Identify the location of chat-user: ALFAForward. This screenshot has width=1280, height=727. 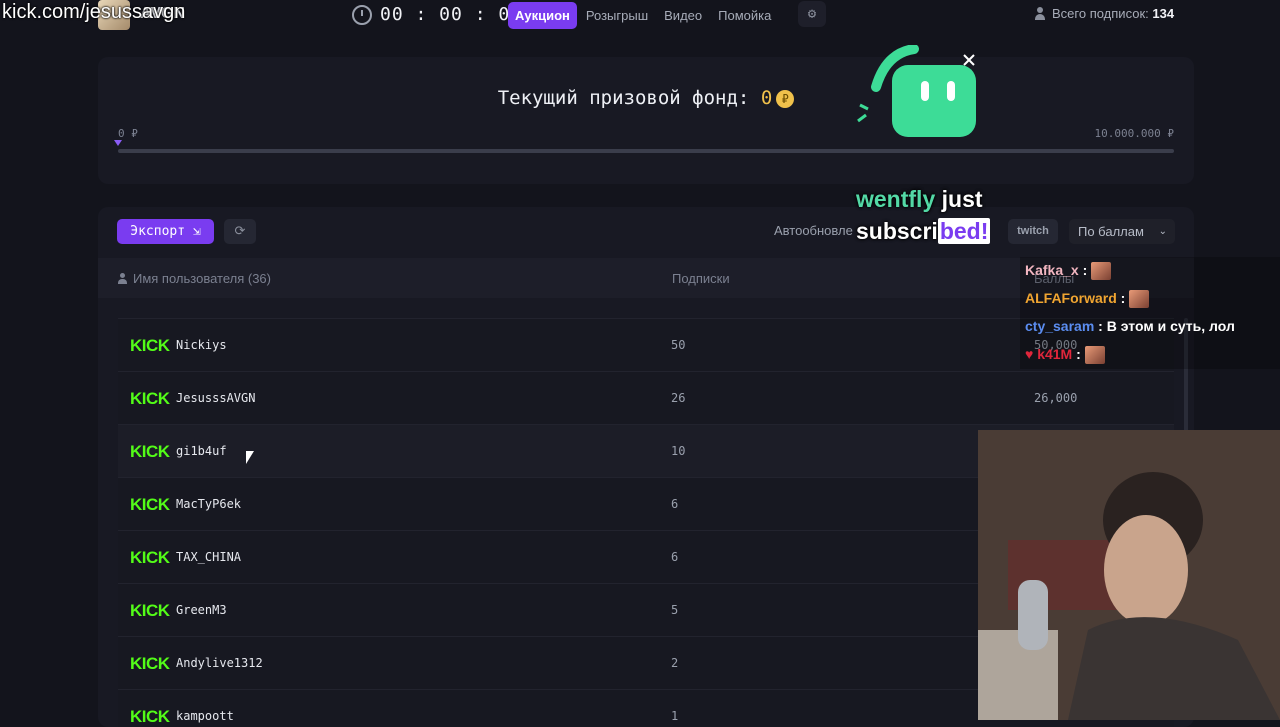
(1071, 298).